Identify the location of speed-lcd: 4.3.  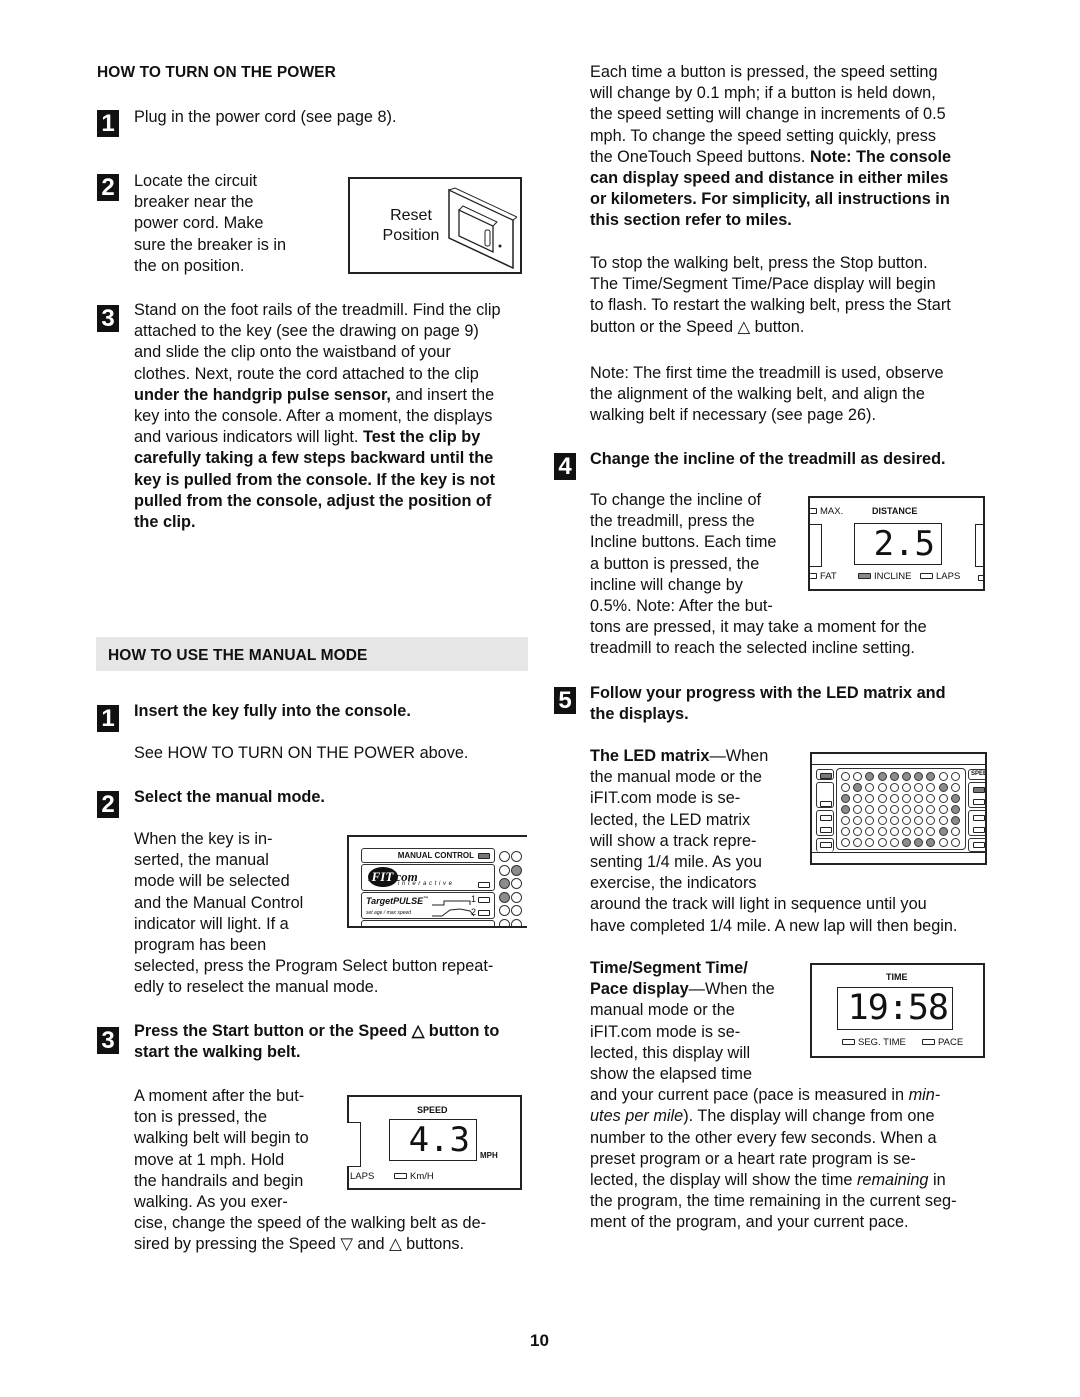
(433, 1140).